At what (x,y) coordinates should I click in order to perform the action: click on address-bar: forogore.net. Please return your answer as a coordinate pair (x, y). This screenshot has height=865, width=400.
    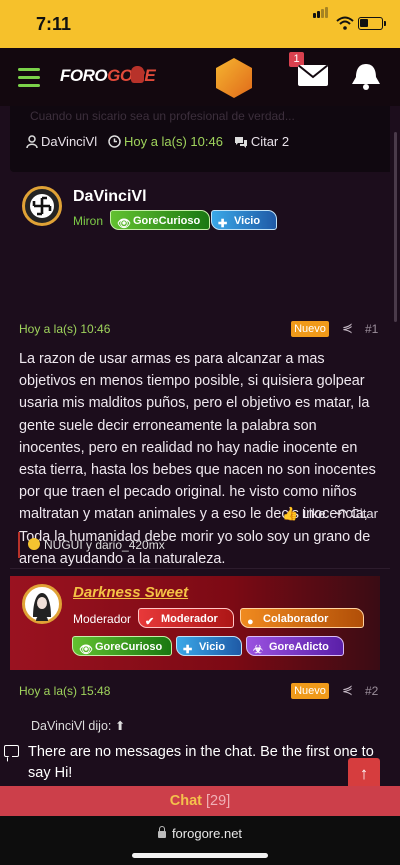
    Looking at the image, I should click on (200, 833).